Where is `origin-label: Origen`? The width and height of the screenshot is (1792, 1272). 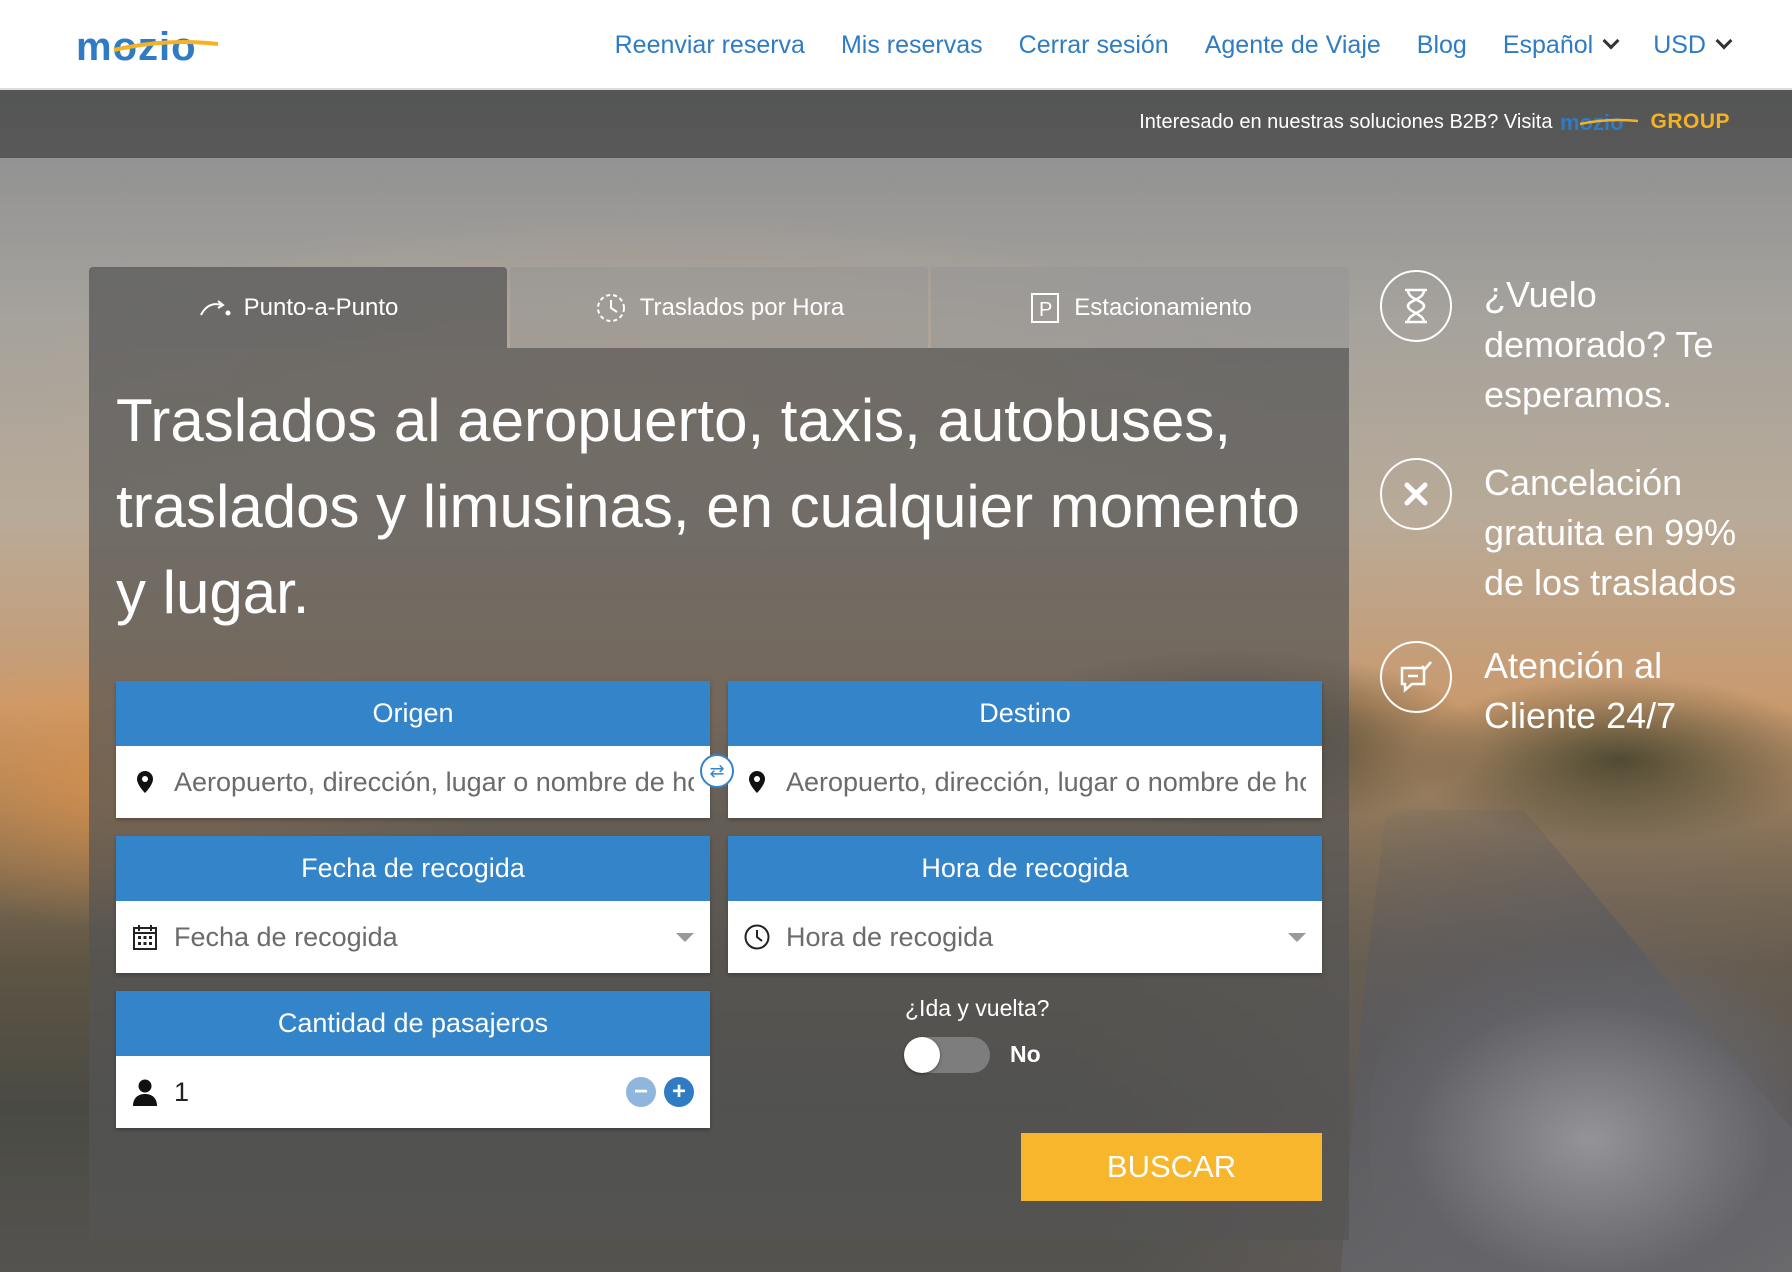
origin-label: Origen is located at coordinates (413, 713).